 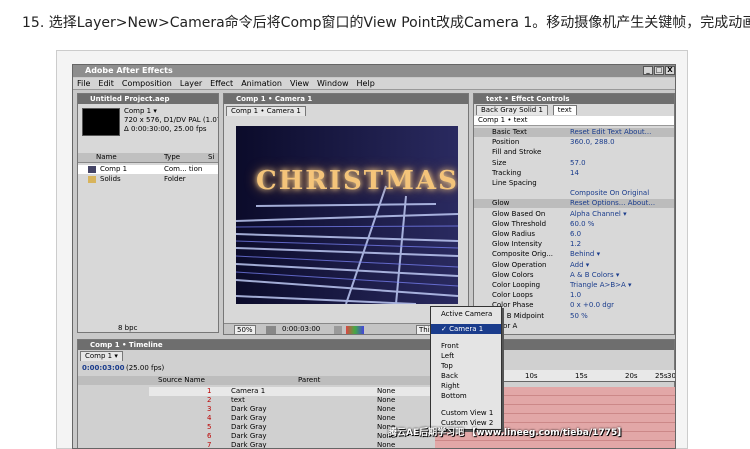 I want to click on app-title: Adobe After Effects, so click(x=129, y=70).